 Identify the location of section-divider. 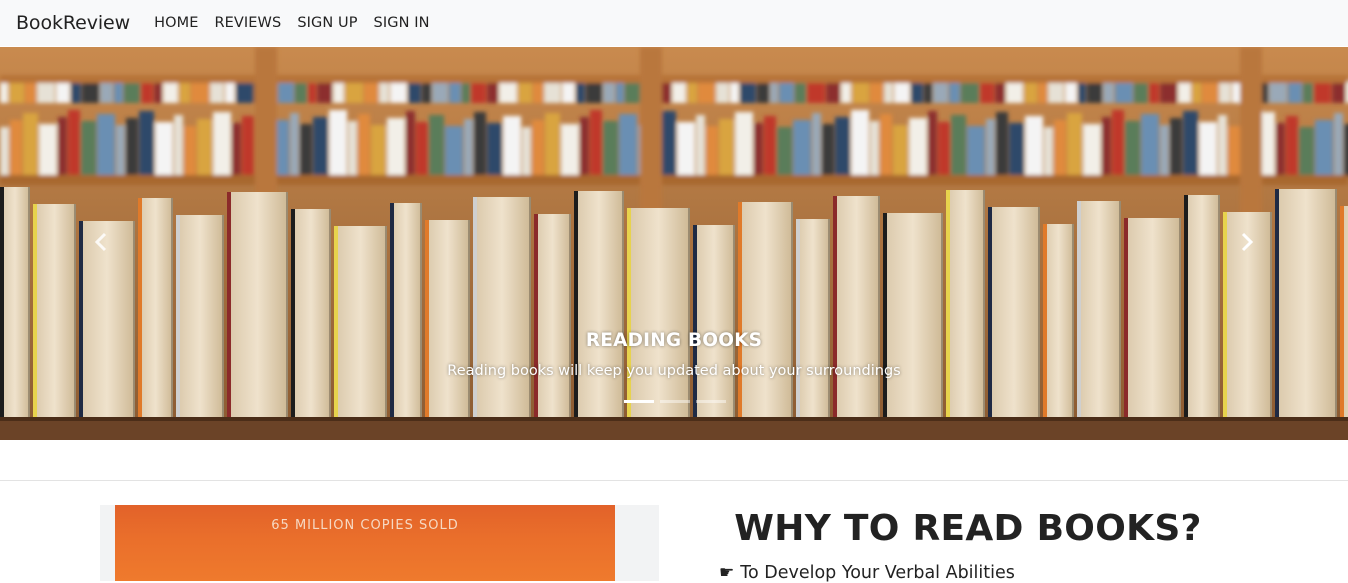
(674, 480).